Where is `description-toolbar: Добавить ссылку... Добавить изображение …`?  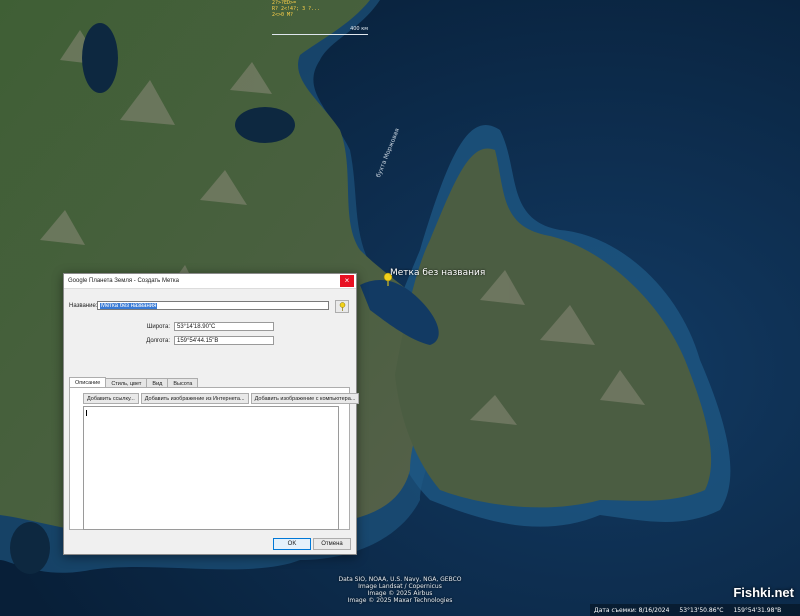
description-toolbar: Добавить ссылку... Добавить изображение … is located at coordinates (221, 398).